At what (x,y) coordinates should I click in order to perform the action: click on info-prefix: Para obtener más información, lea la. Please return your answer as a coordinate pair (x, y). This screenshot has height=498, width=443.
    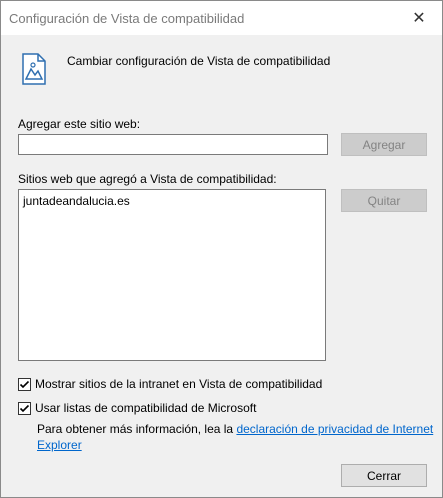
    Looking at the image, I should click on (137, 429).